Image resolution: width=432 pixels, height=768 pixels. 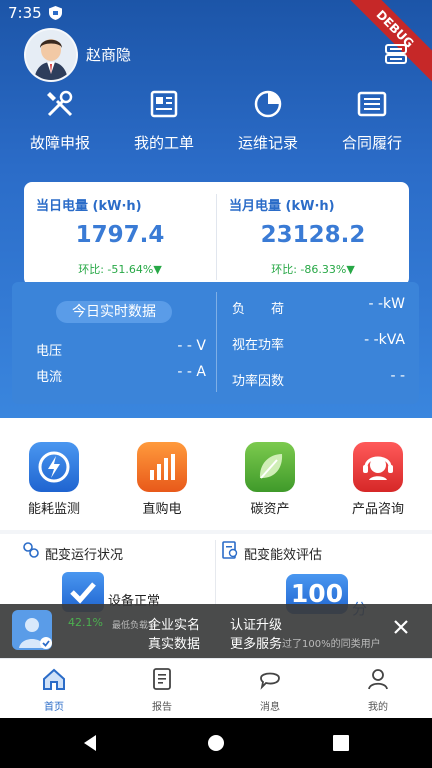 I want to click on bottom-nav: 首页 报告 消息 我的, so click(x=216, y=688).